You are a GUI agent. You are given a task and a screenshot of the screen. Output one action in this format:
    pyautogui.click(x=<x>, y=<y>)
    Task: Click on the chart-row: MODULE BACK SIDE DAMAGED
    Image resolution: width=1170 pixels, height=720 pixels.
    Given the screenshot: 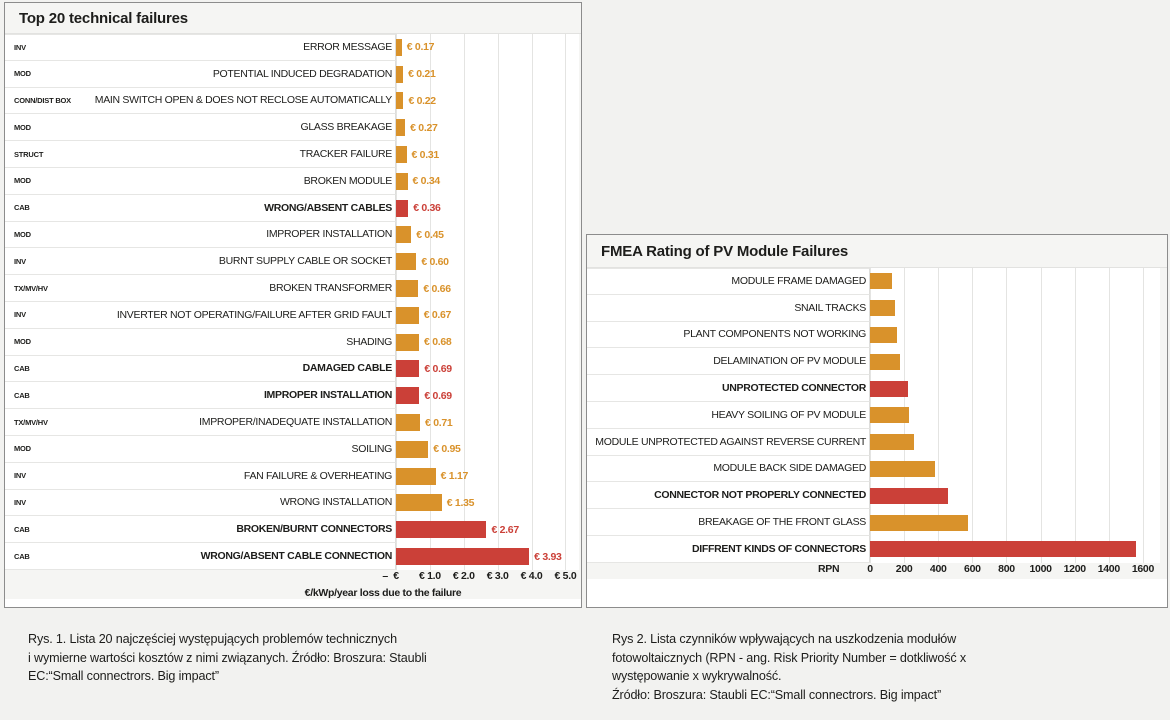 What is the action you would take?
    pyautogui.click(x=877, y=469)
    